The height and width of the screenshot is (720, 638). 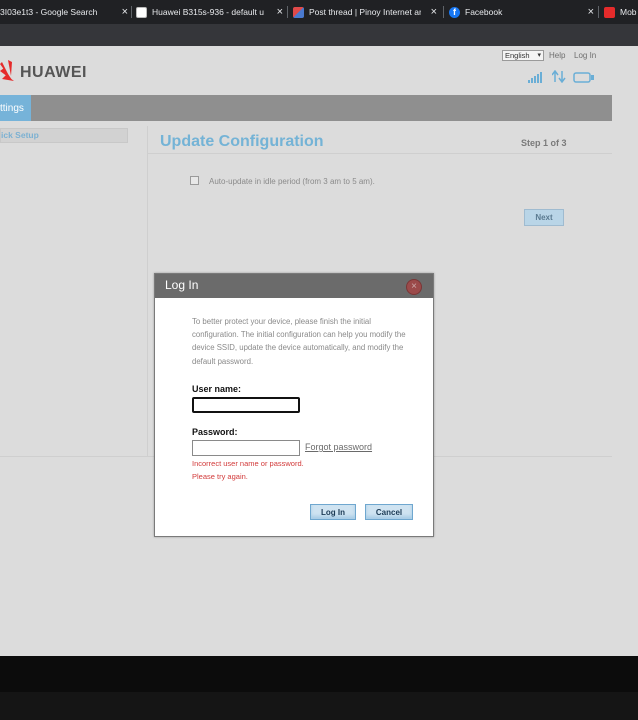 I want to click on facebook-icon: f, so click(x=454, y=12).